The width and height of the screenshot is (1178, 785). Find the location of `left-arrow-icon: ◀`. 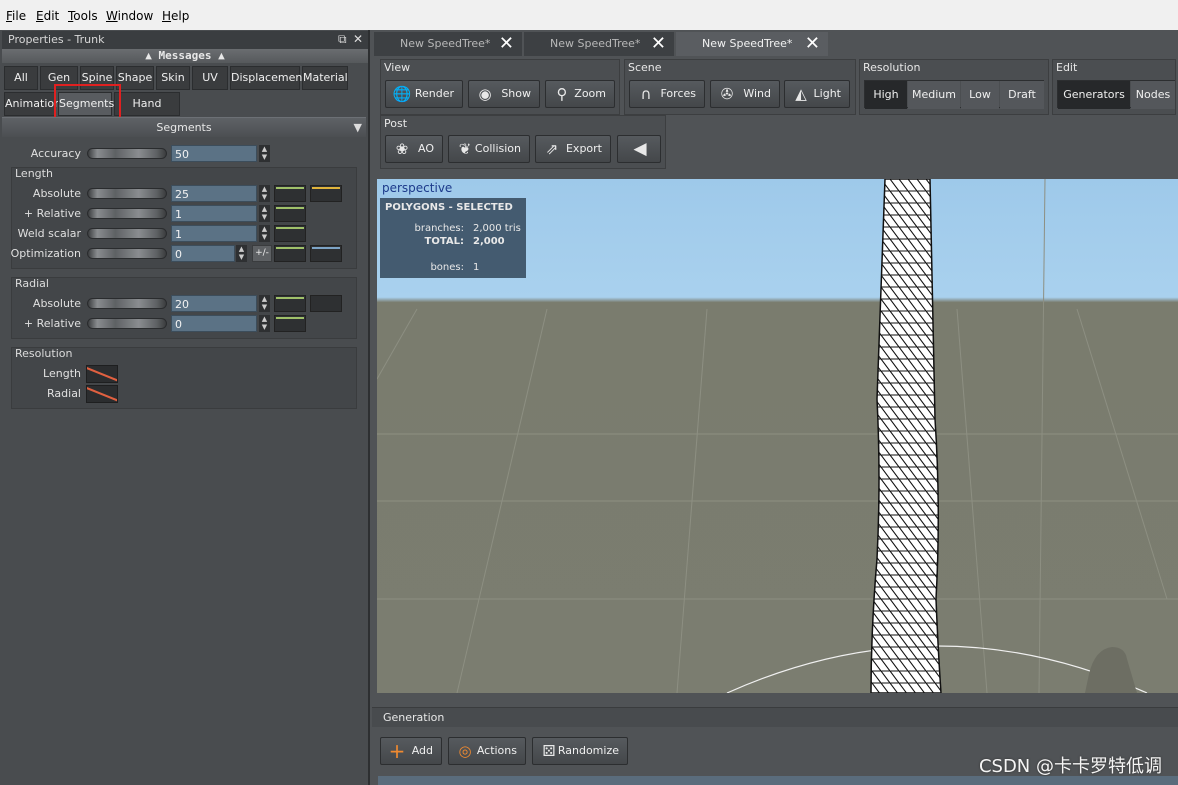

left-arrow-icon: ◀ is located at coordinates (640, 149).